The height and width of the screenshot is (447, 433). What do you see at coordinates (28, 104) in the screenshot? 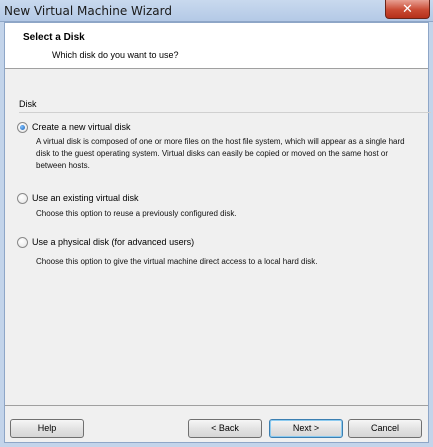
I see `disk-group-label: Disk` at bounding box center [28, 104].